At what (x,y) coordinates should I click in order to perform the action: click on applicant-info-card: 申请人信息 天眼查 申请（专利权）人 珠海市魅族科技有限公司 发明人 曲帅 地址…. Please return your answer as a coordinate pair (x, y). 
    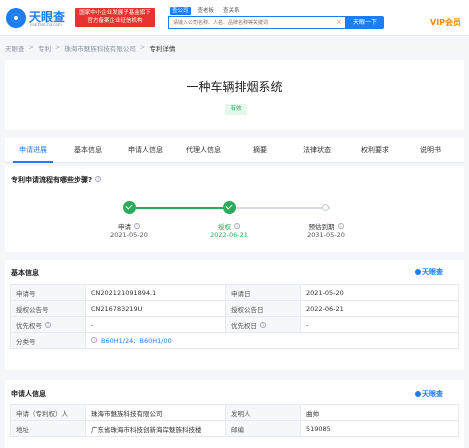
    Looking at the image, I should click on (234, 414).